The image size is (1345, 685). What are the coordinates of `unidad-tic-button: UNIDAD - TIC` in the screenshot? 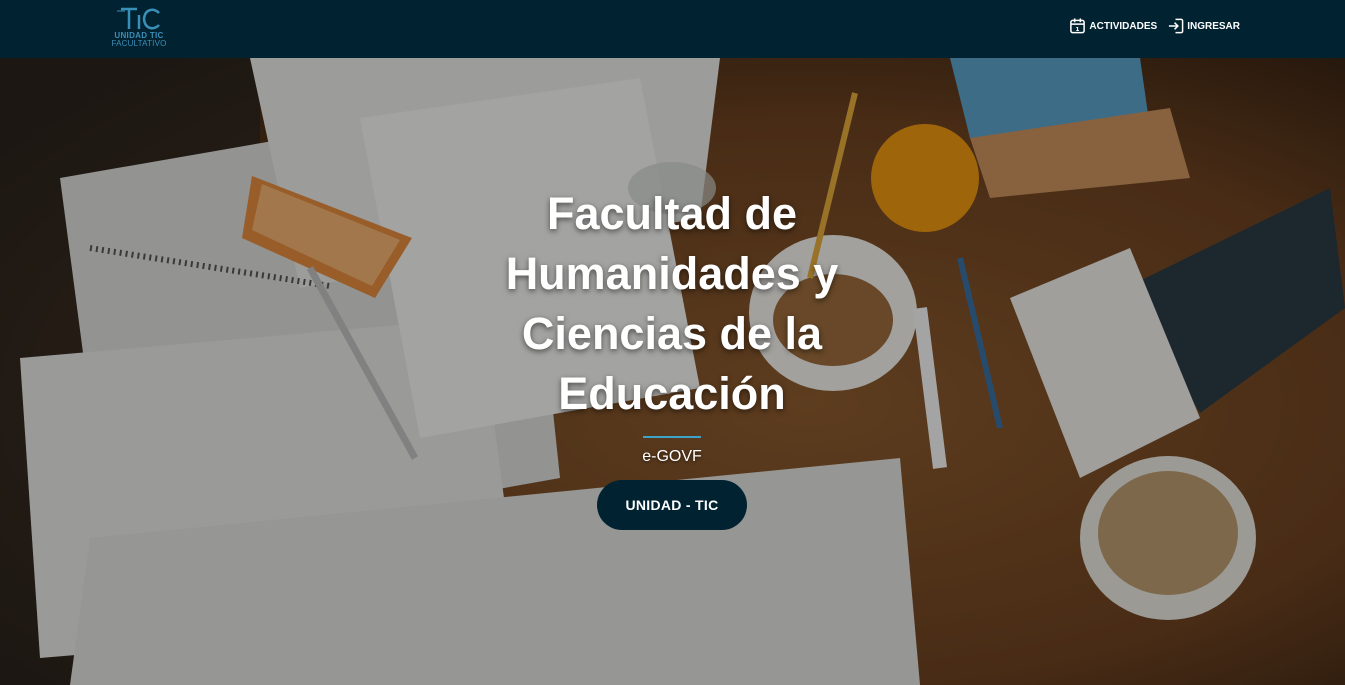 It's located at (672, 505).